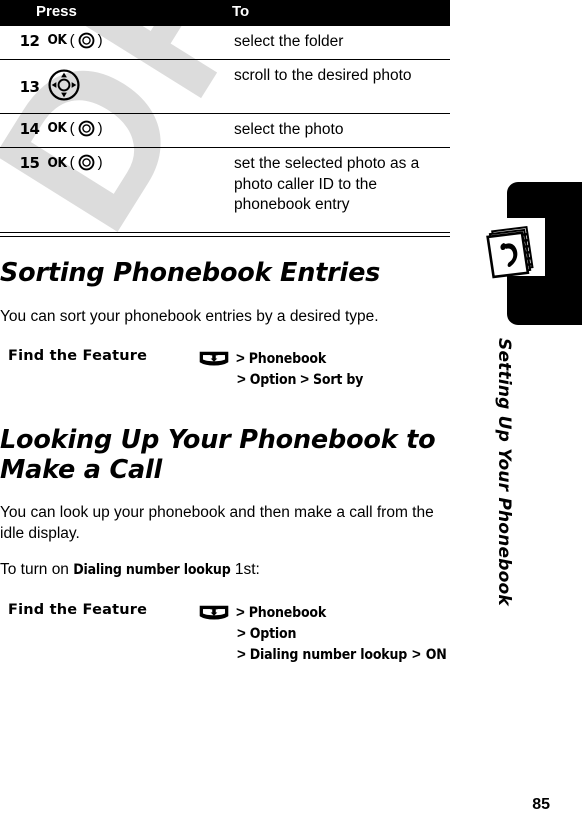 This screenshot has height=836, width=582. Describe the element at coordinates (289, 41) in the screenshot. I see `step-description: select the folder` at that location.